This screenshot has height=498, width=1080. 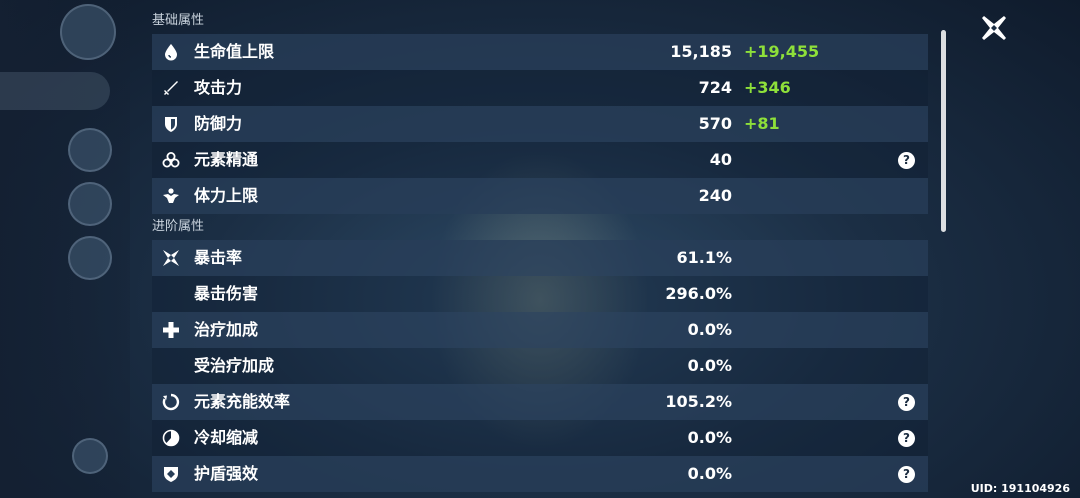 I want to click on stat-row-energy-recharge: 元素充能效率 105.2% ?, so click(x=540, y=402).